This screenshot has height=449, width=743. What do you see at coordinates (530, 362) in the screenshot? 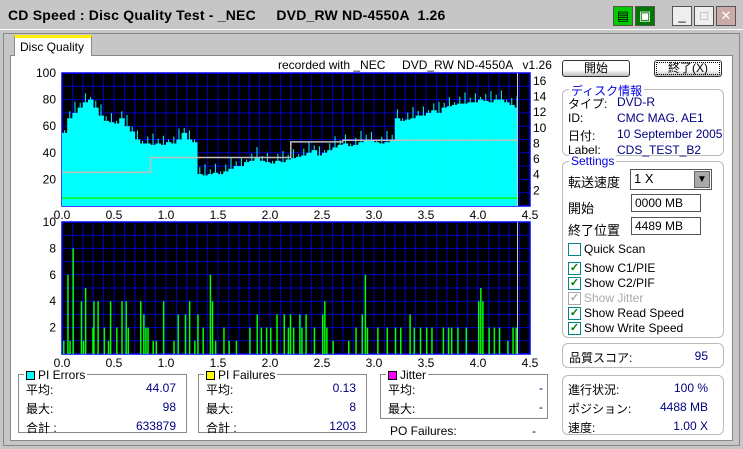
I see `pif-chart-x-tick-label: 4.5` at bounding box center [530, 362].